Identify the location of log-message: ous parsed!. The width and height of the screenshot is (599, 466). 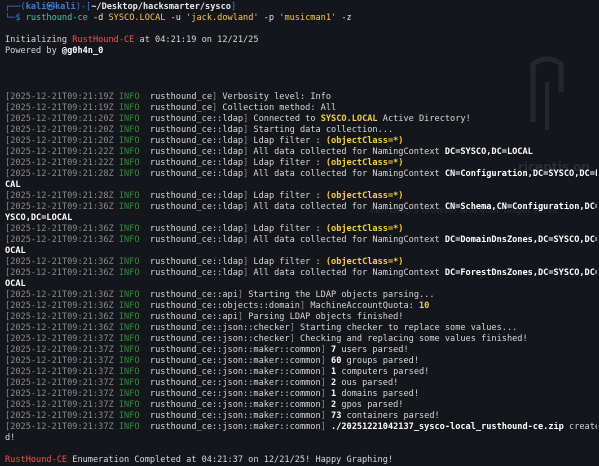
(367, 383).